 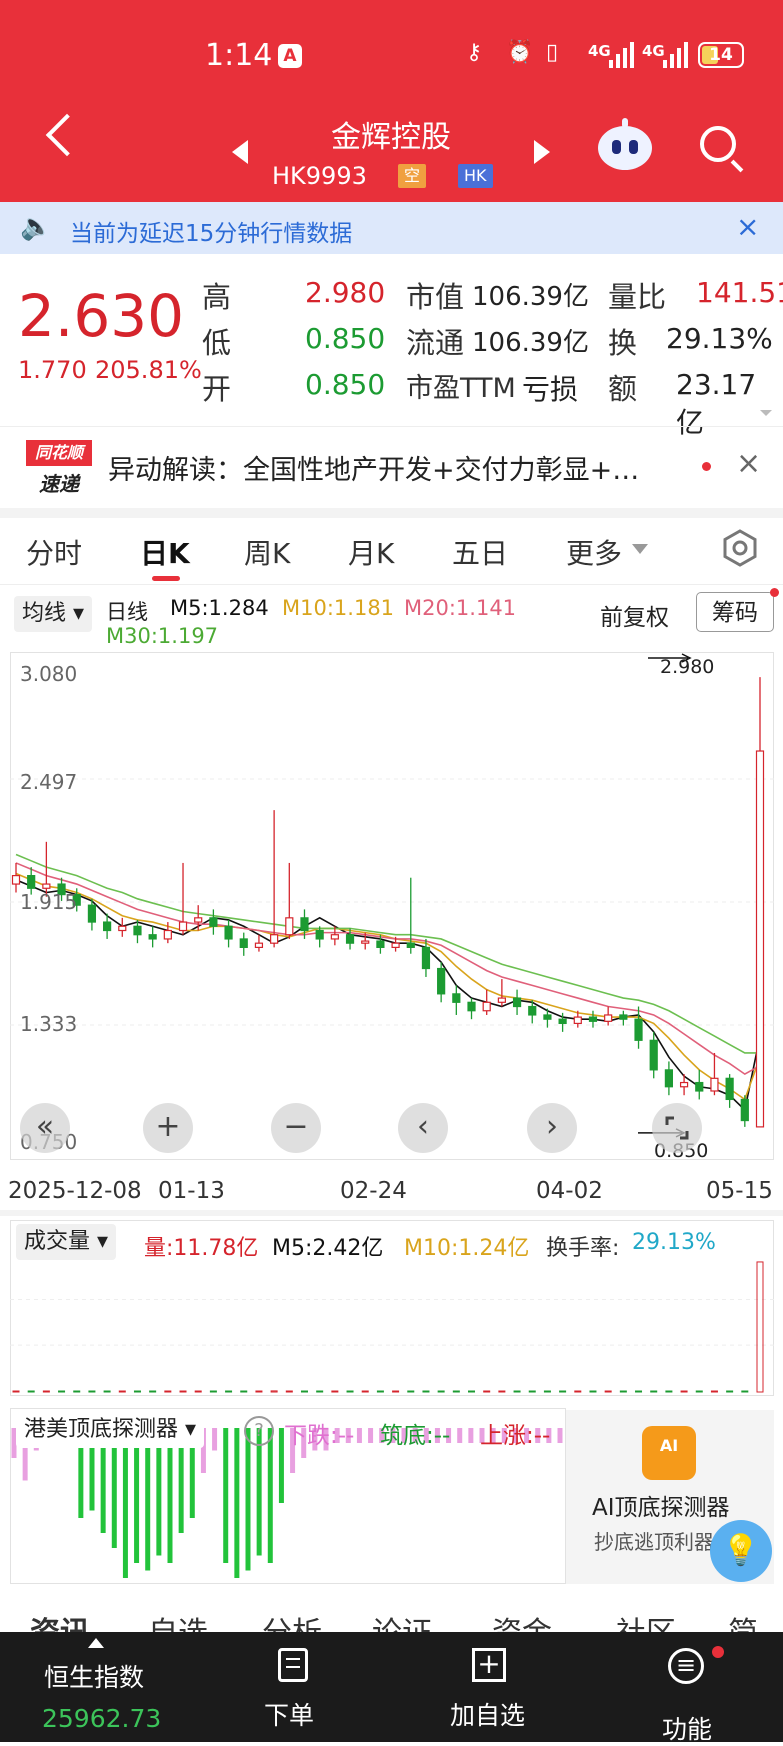 I want to click on y-tick-2: 1.915, so click(x=49, y=902).